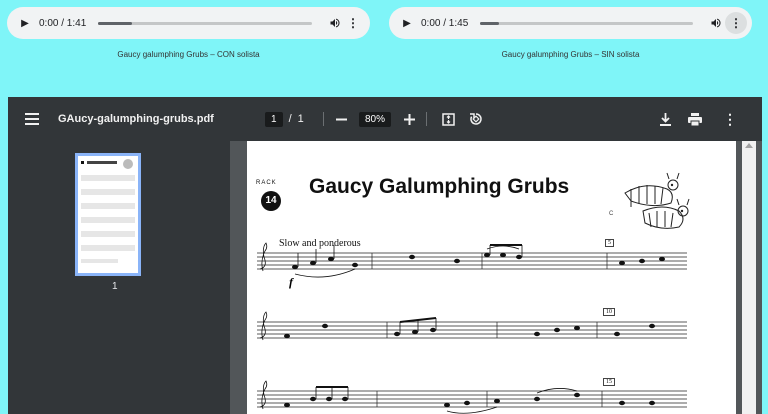  I want to click on vertical-scrollbar, so click(749, 277).